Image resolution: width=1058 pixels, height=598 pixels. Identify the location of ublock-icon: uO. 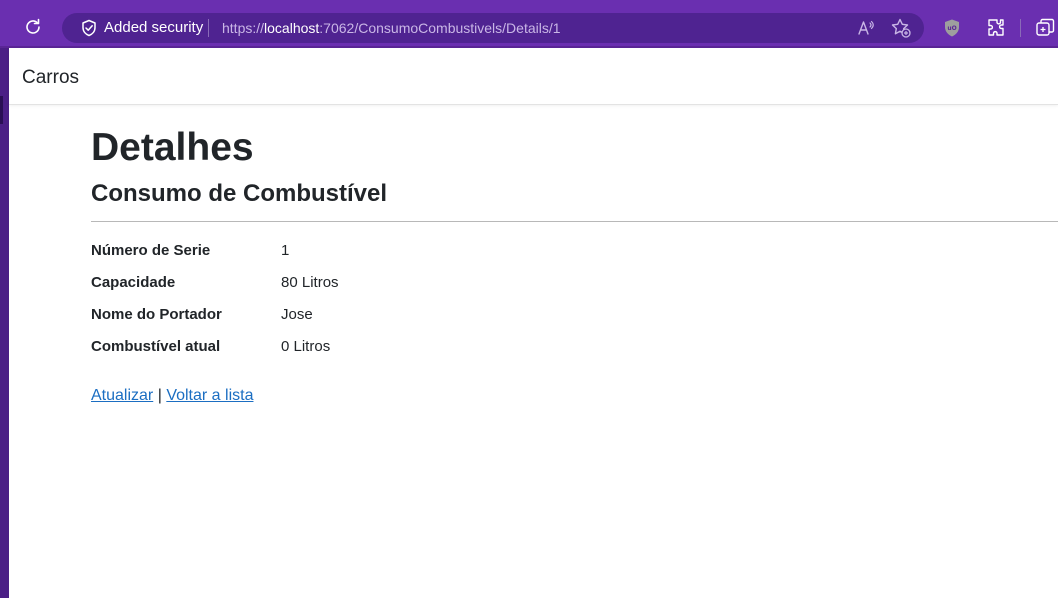
(952, 28).